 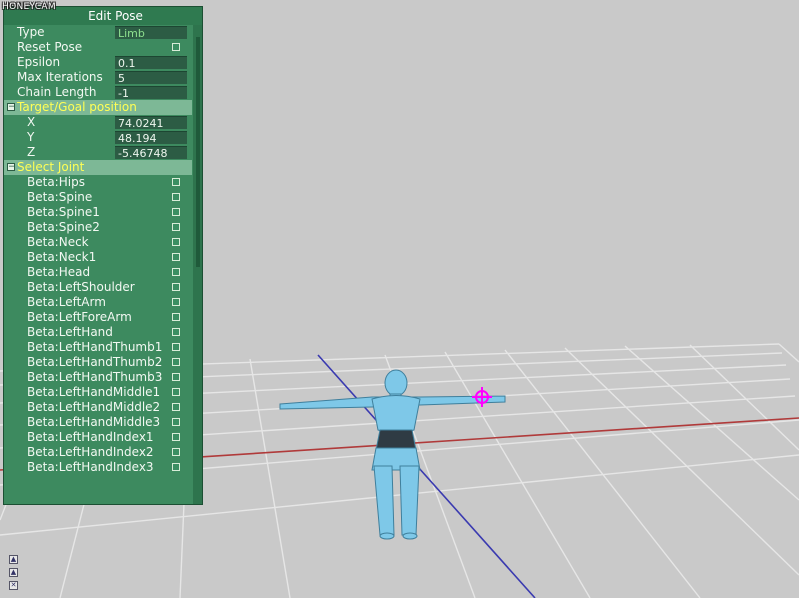 I want to click on joint-label: Beta:LeftArm, so click(x=66, y=302).